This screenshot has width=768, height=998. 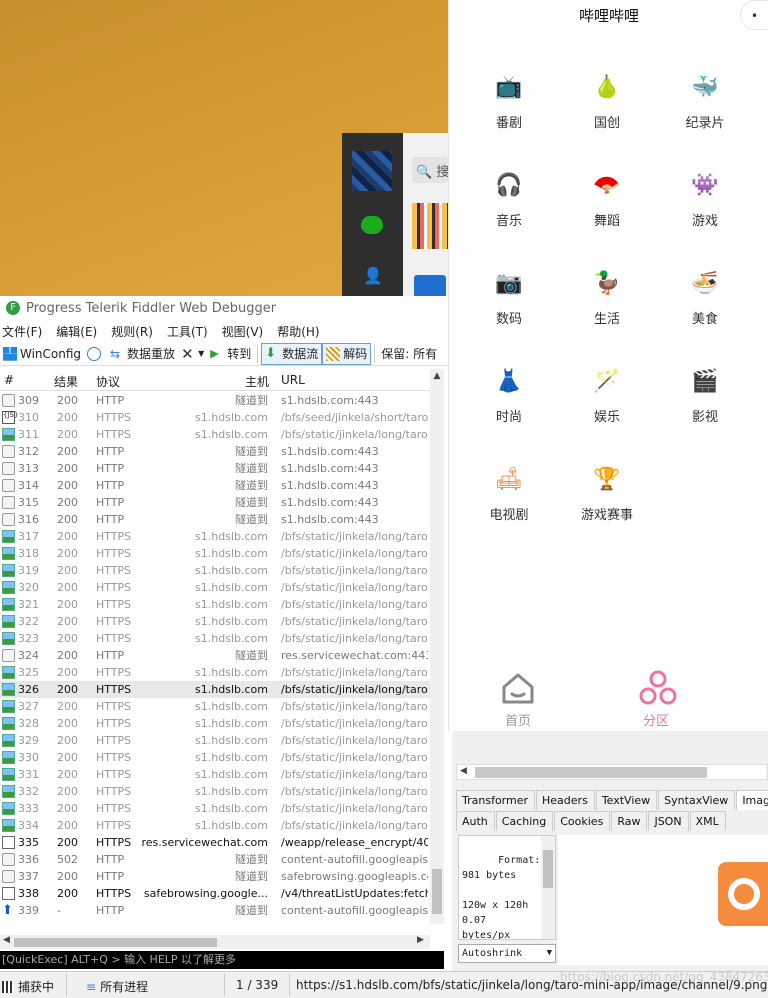 I want to click on tab-textview: TextView, so click(x=626, y=800).